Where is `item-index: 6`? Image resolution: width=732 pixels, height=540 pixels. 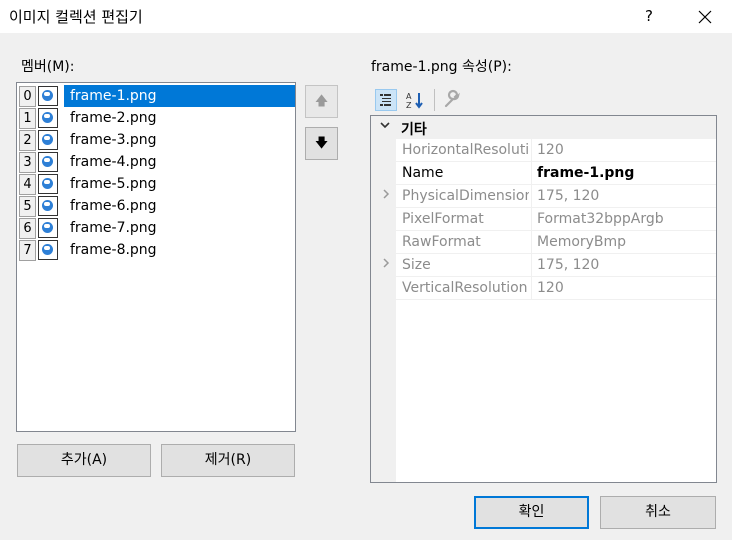 item-index: 6 is located at coordinates (27, 228).